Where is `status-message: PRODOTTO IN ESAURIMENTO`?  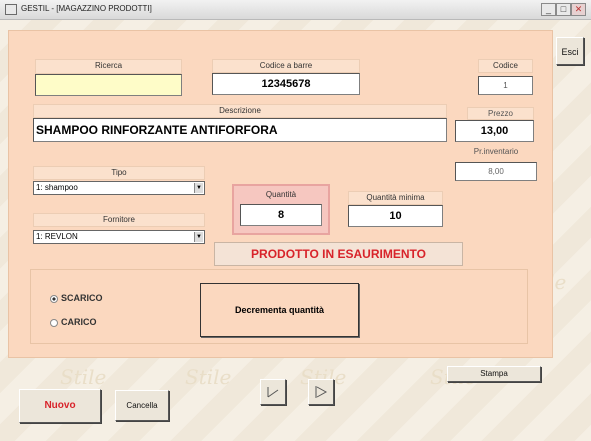
status-message: PRODOTTO IN ESAURIMENTO is located at coordinates (338, 254).